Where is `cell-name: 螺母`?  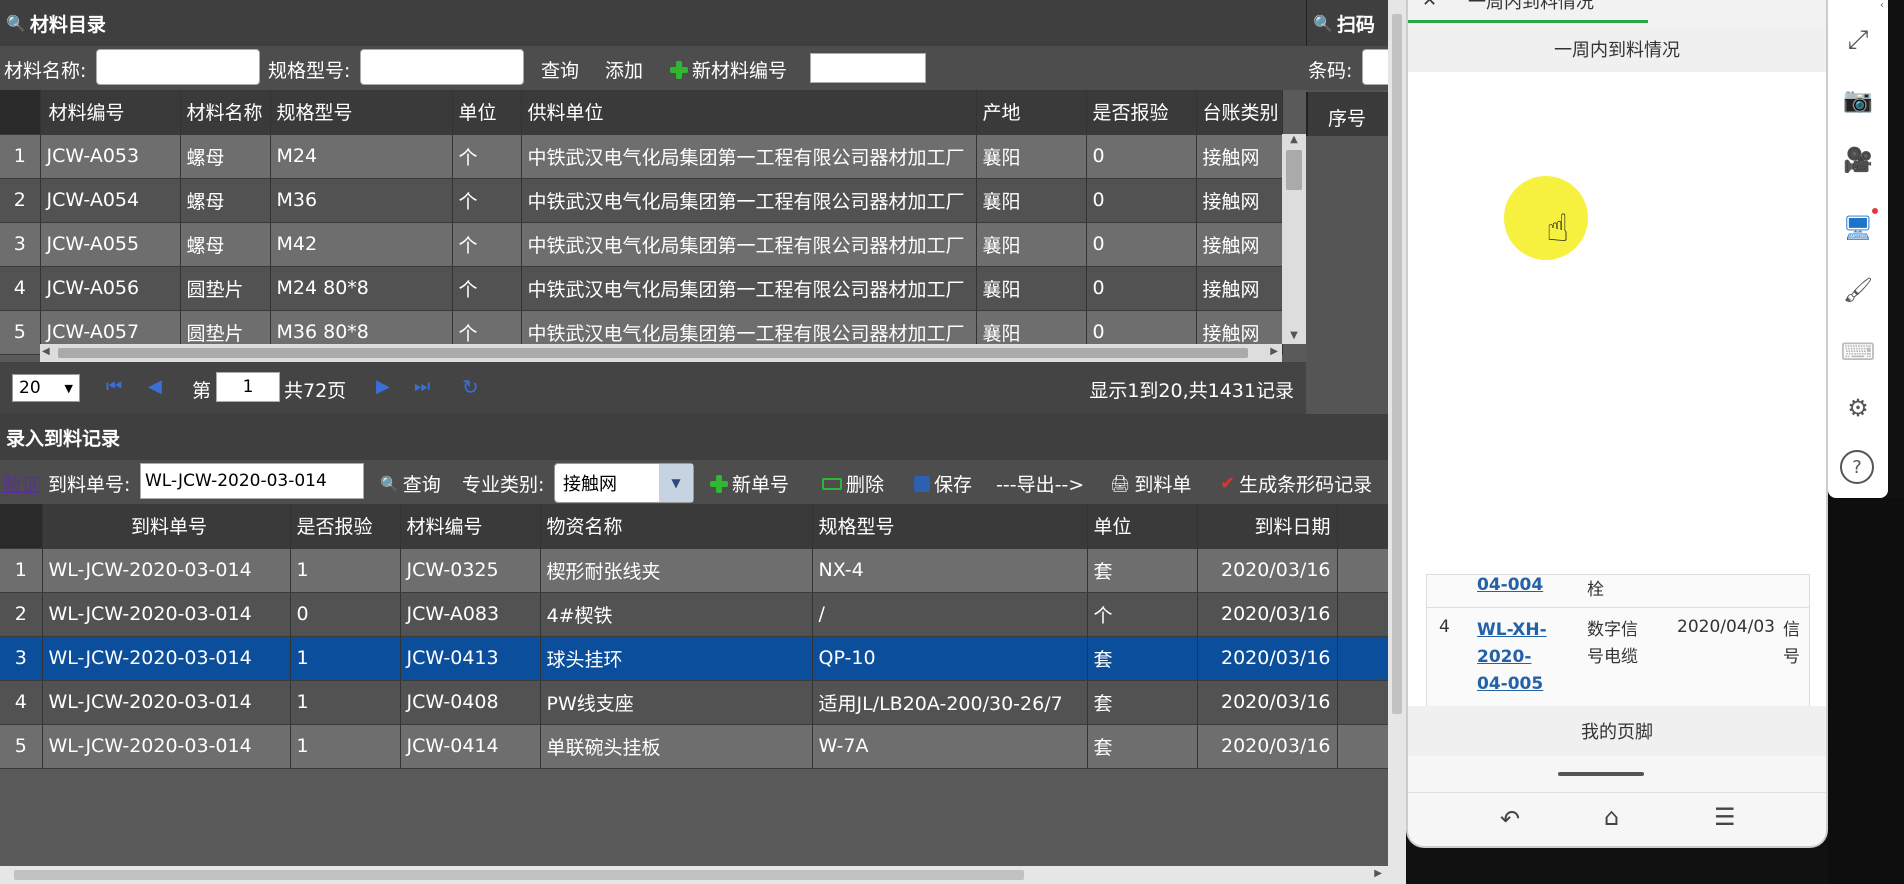 cell-name: 螺母 is located at coordinates (225, 244).